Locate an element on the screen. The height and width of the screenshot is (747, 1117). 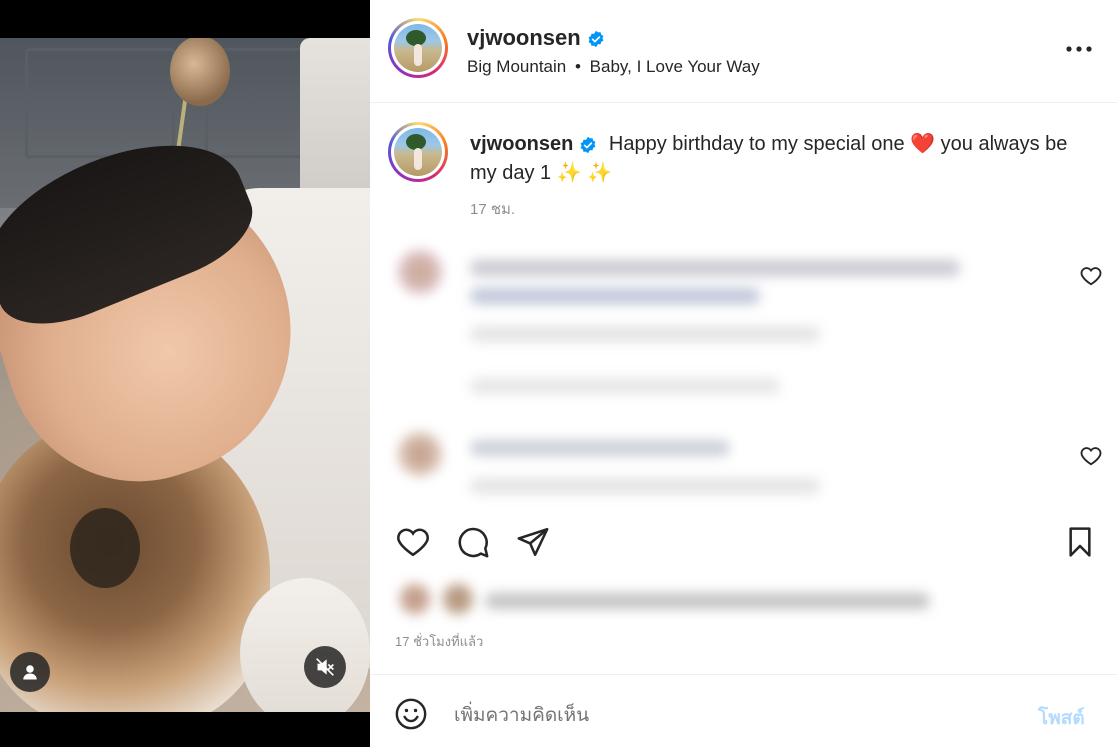
mute-button is located at coordinates (325, 667).